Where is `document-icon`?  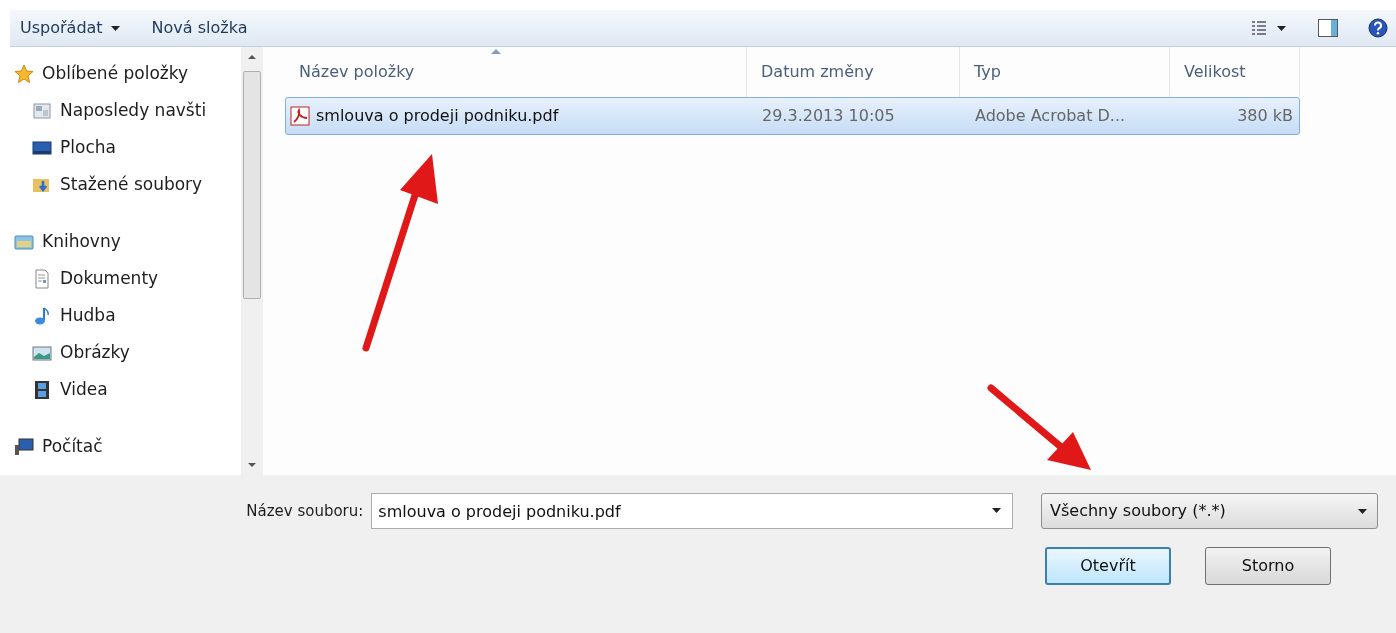
document-icon is located at coordinates (42, 278).